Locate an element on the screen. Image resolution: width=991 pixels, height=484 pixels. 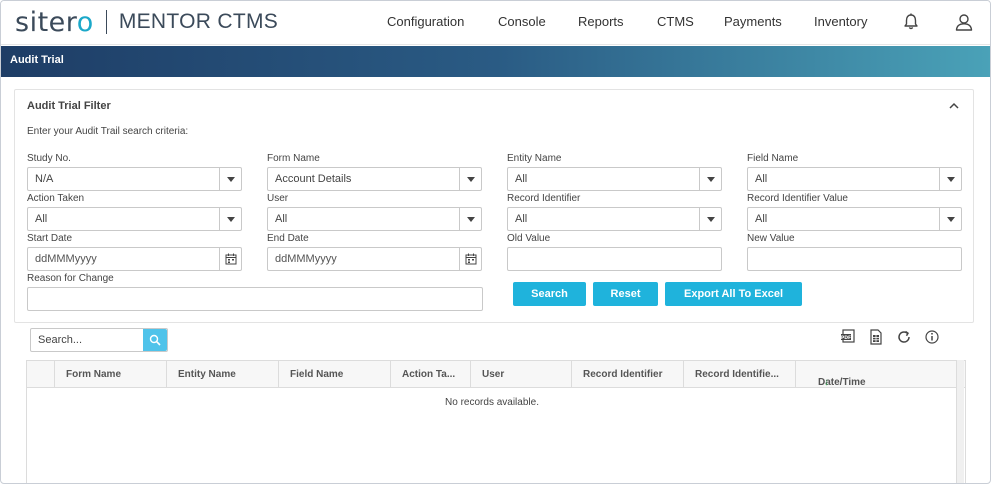
pdf-icon: PDF is located at coordinates (848, 337).